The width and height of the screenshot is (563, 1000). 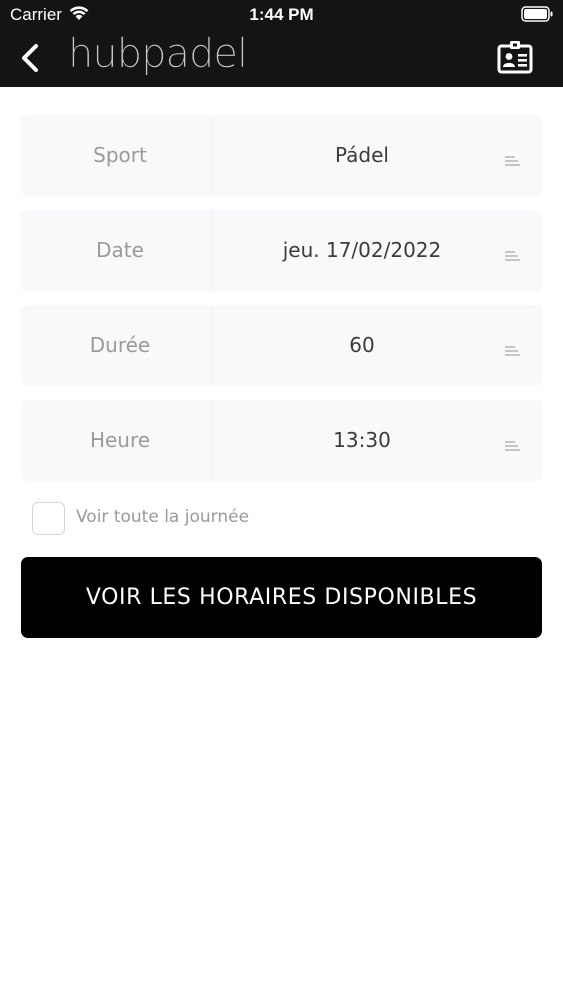 I want to click on duration-row: Durée 60, so click(x=281, y=345).